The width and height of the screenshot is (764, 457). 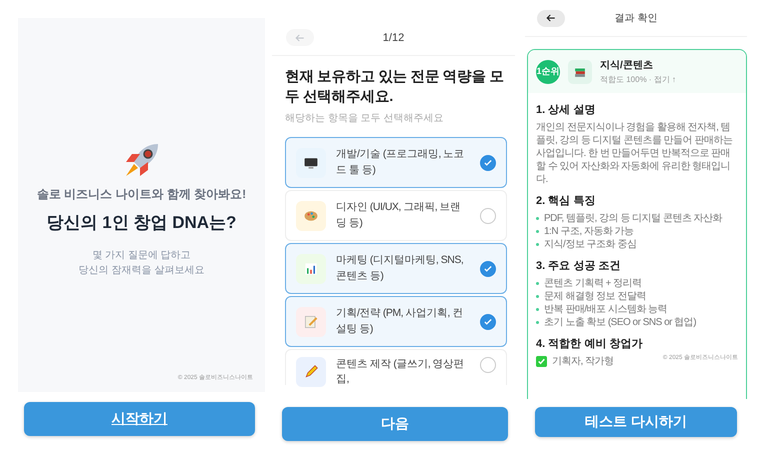 I want to click on result-meta: 적합도 100% · 접기 ↑, so click(x=638, y=79).